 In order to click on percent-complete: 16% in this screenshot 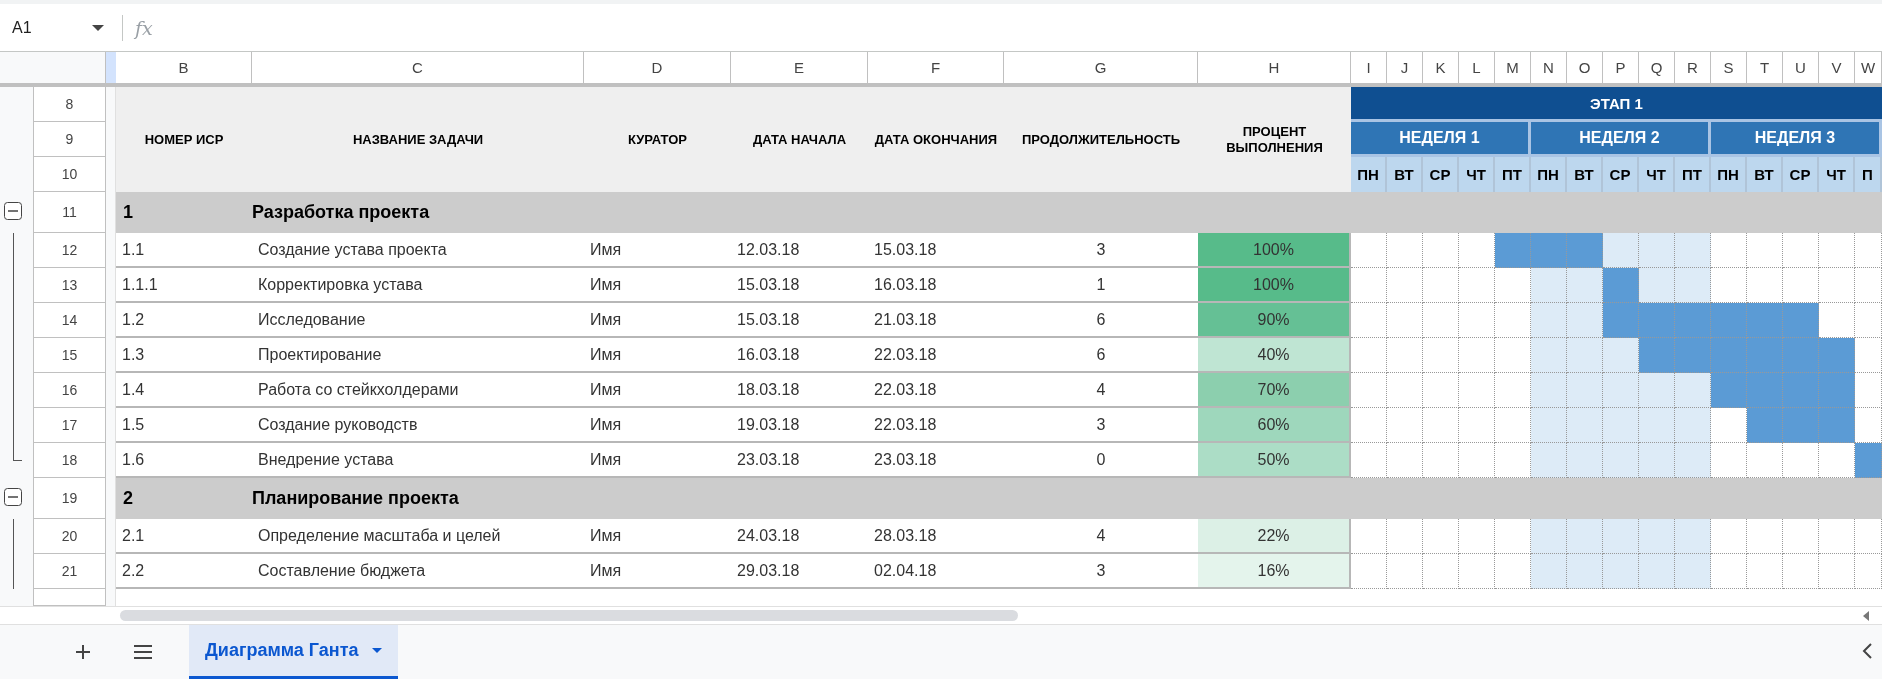, I will do `click(1274, 571)`.